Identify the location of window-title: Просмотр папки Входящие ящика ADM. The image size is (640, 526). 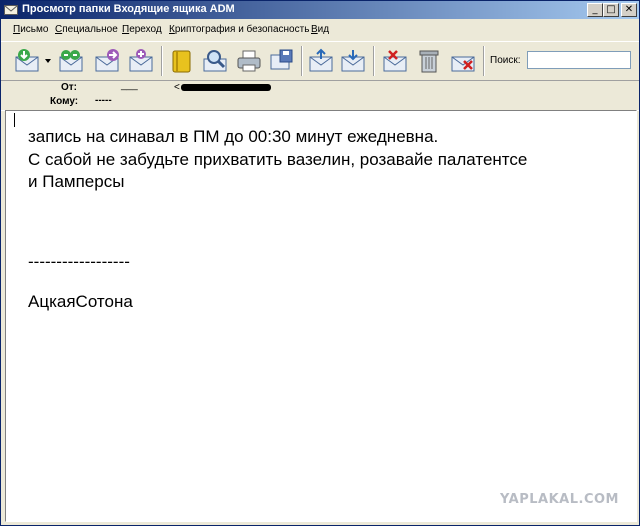
(128, 9).